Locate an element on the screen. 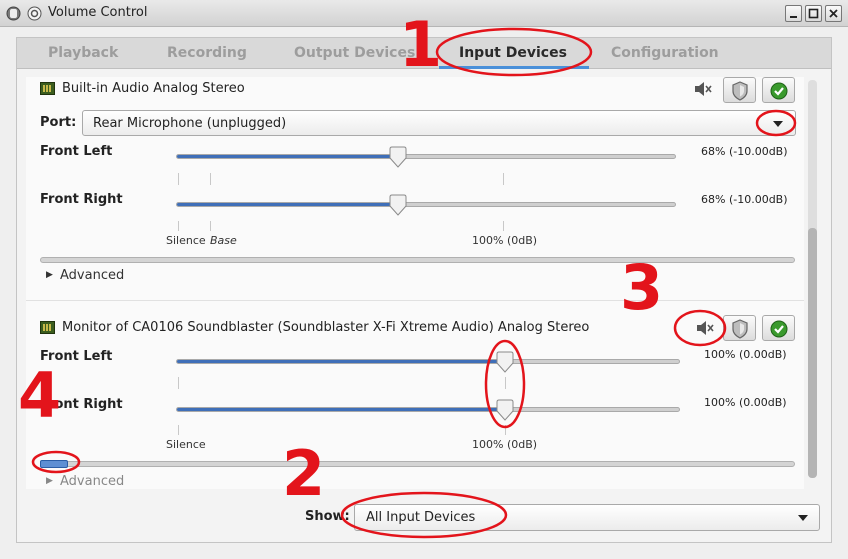  tab-output-devices: Output Devices is located at coordinates (354, 53).